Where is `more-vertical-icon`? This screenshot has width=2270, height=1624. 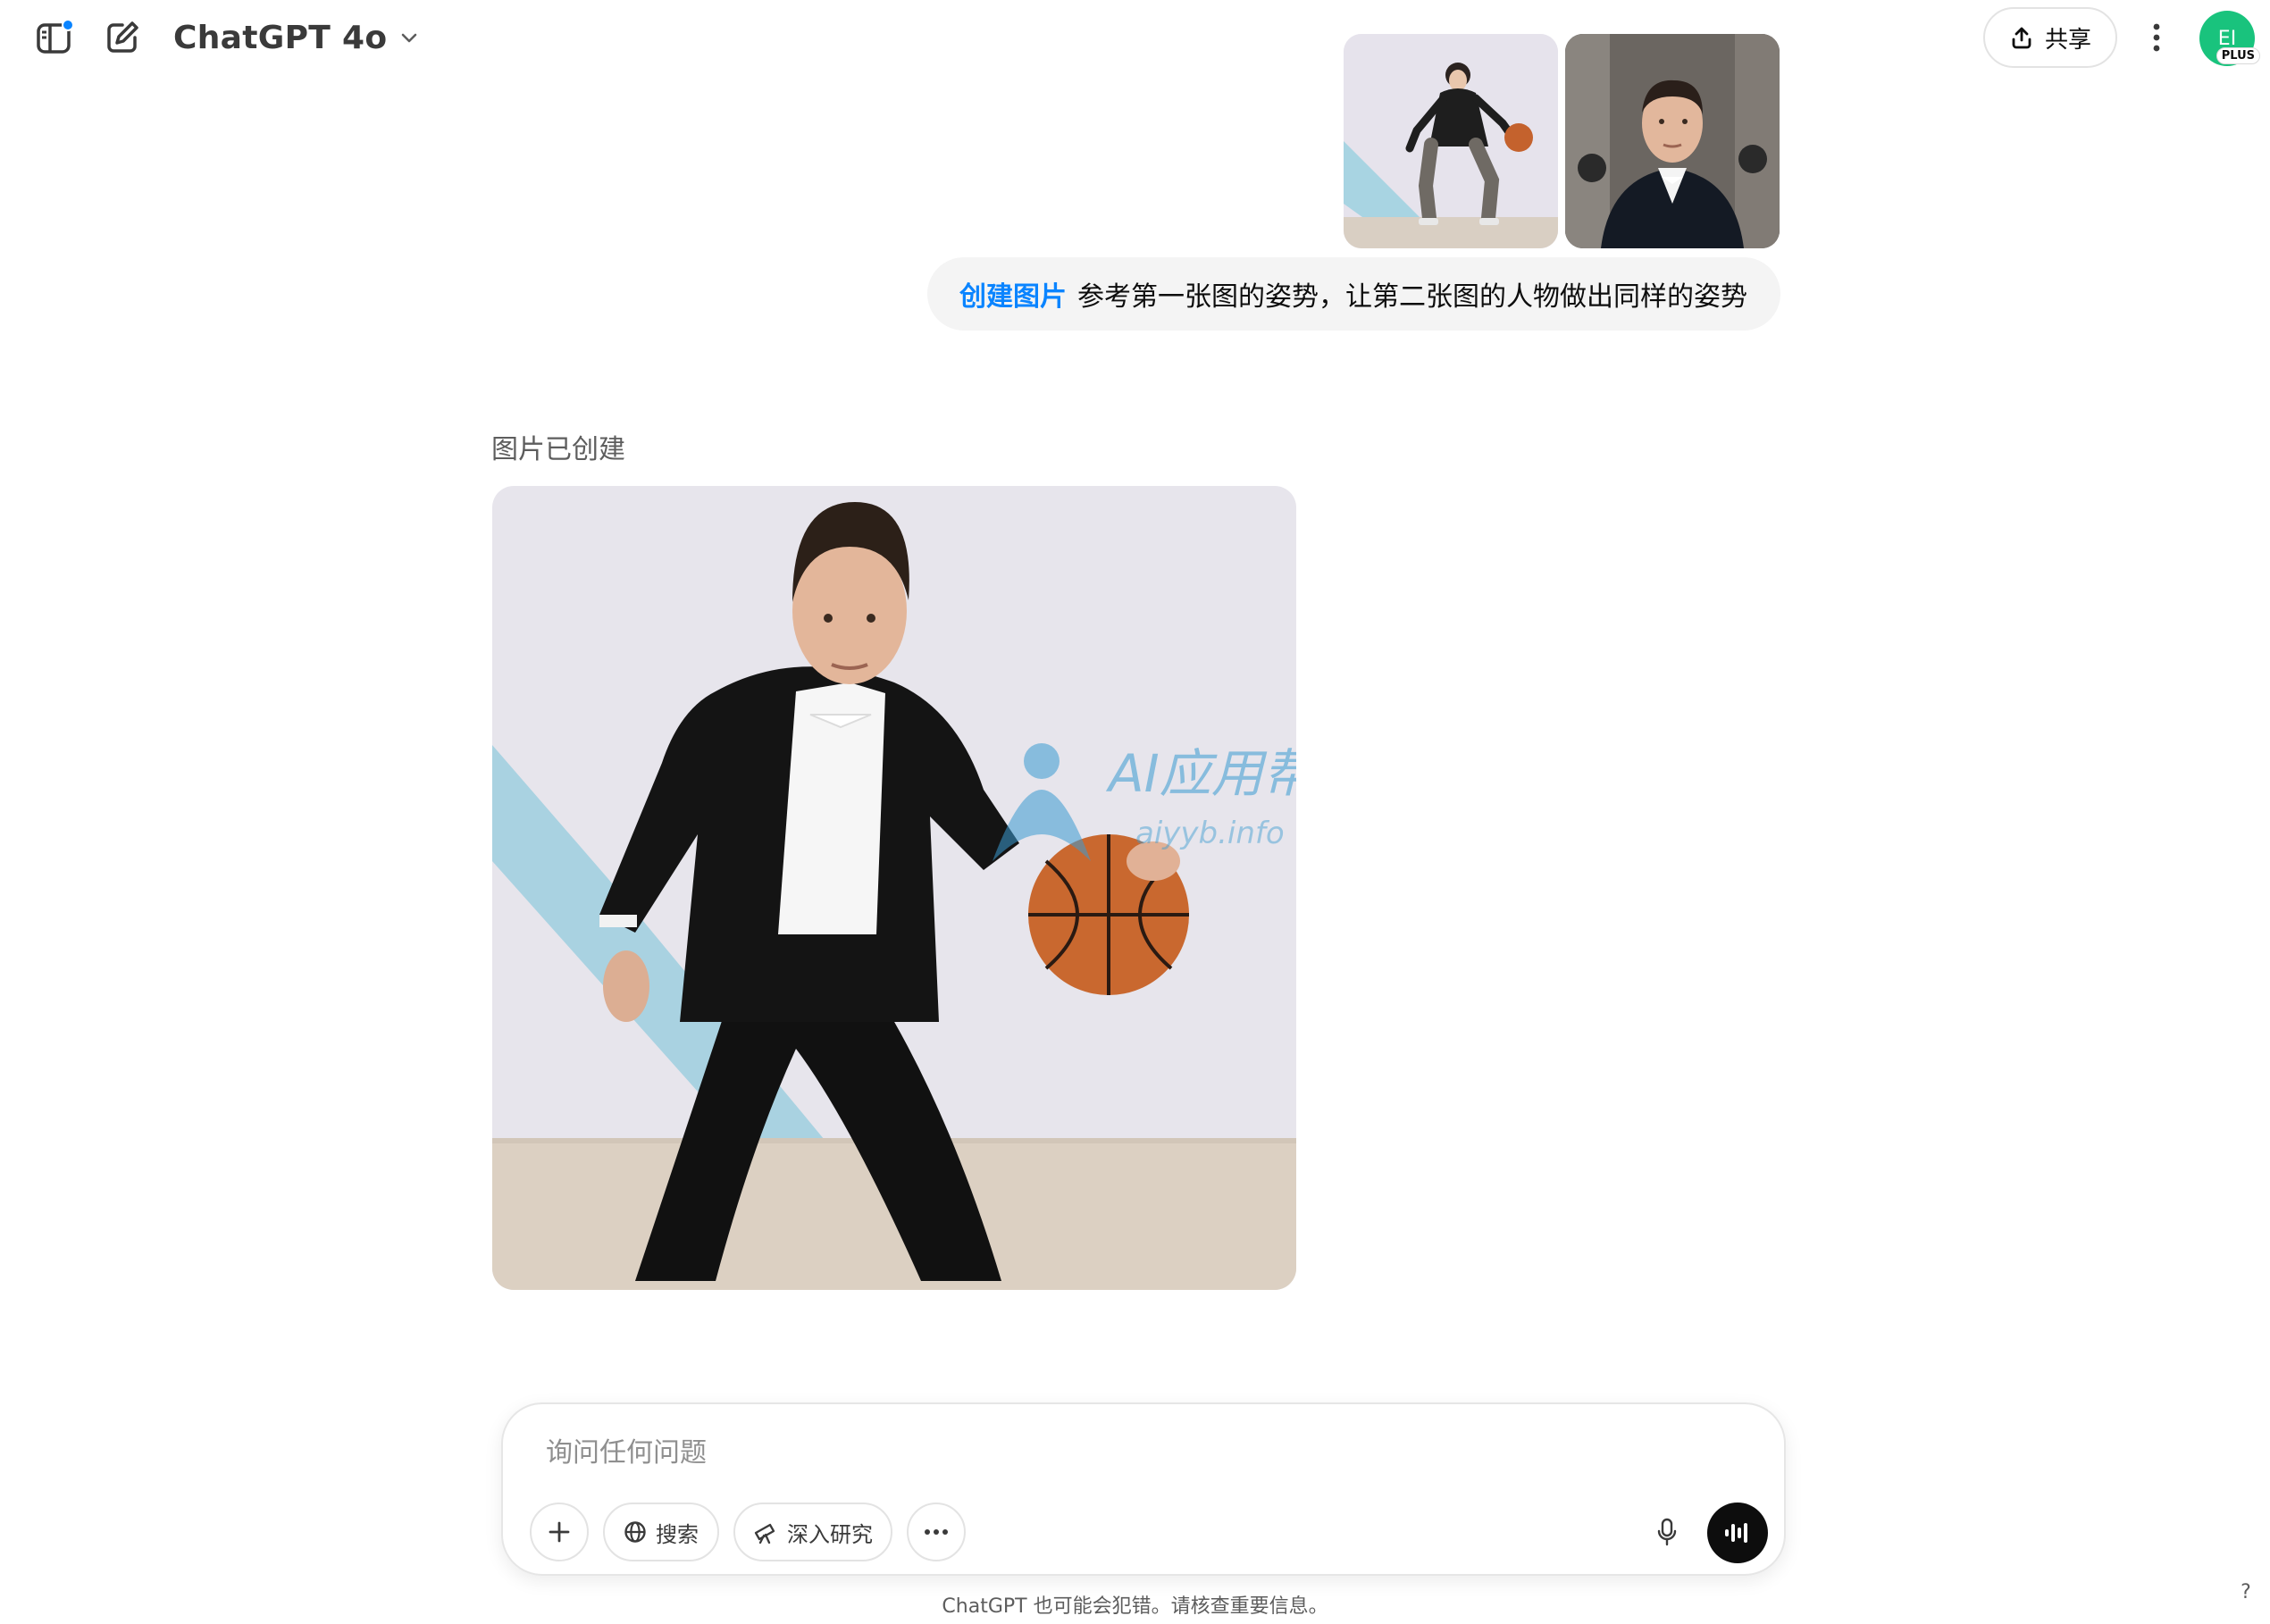
more-vertical-icon is located at coordinates (2156, 37).